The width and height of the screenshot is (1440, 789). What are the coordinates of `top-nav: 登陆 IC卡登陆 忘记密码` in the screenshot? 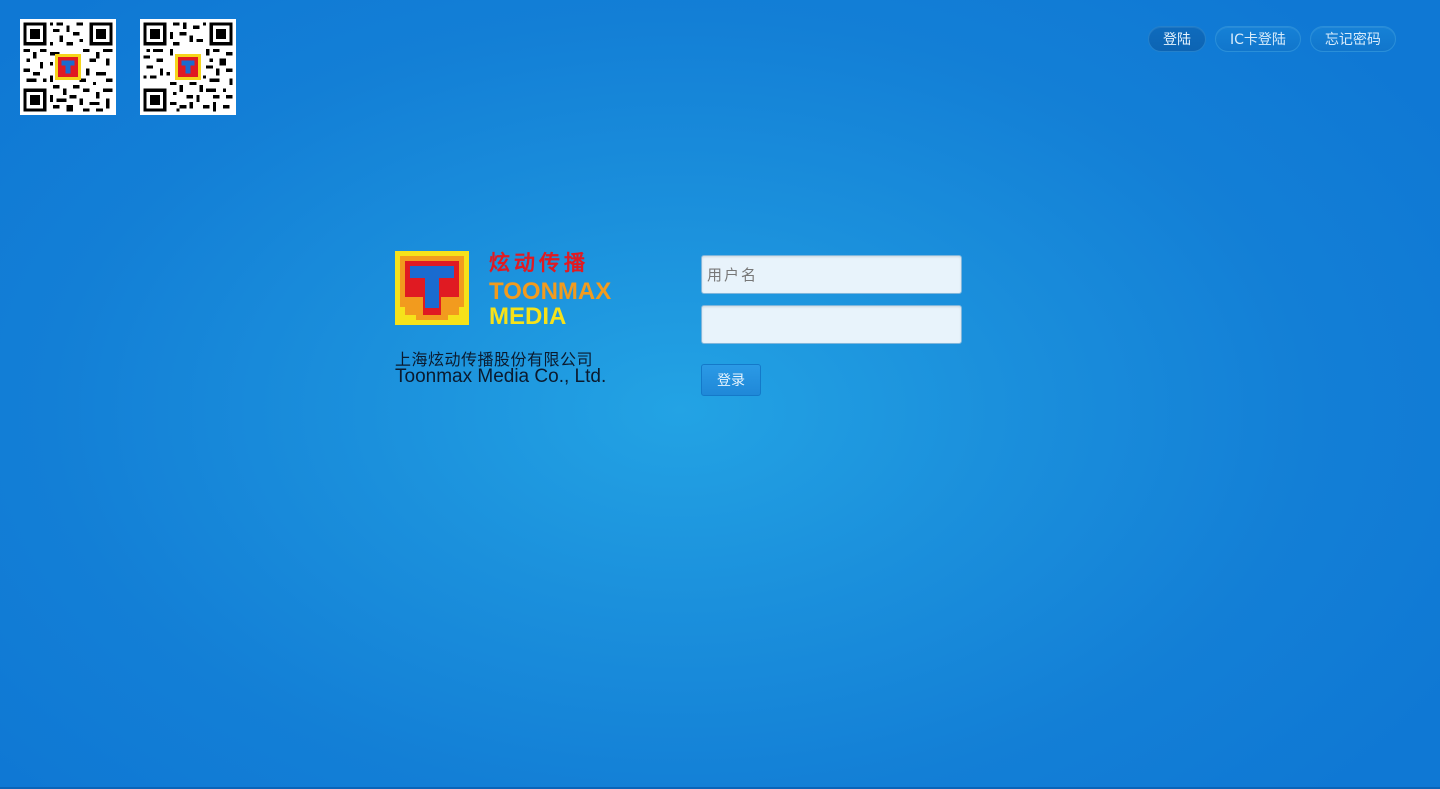 It's located at (1272, 39).